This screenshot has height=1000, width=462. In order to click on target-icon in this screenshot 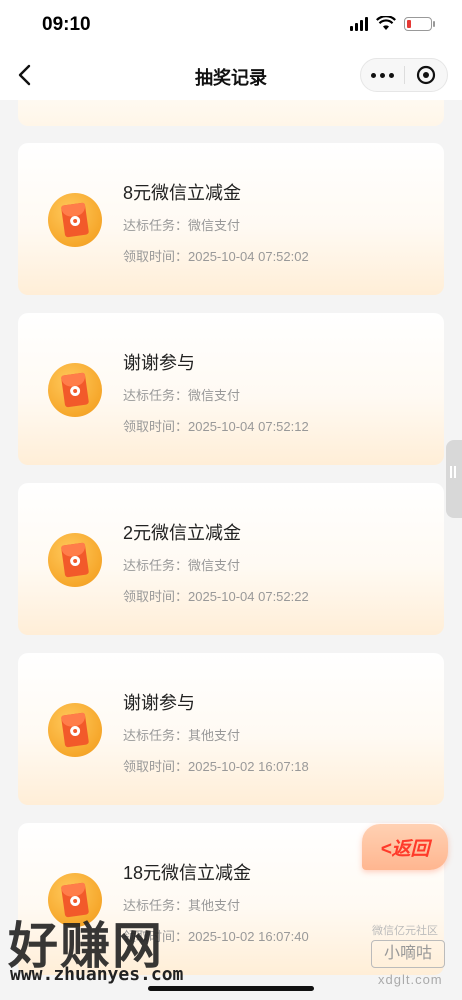, I will do `click(426, 75)`.